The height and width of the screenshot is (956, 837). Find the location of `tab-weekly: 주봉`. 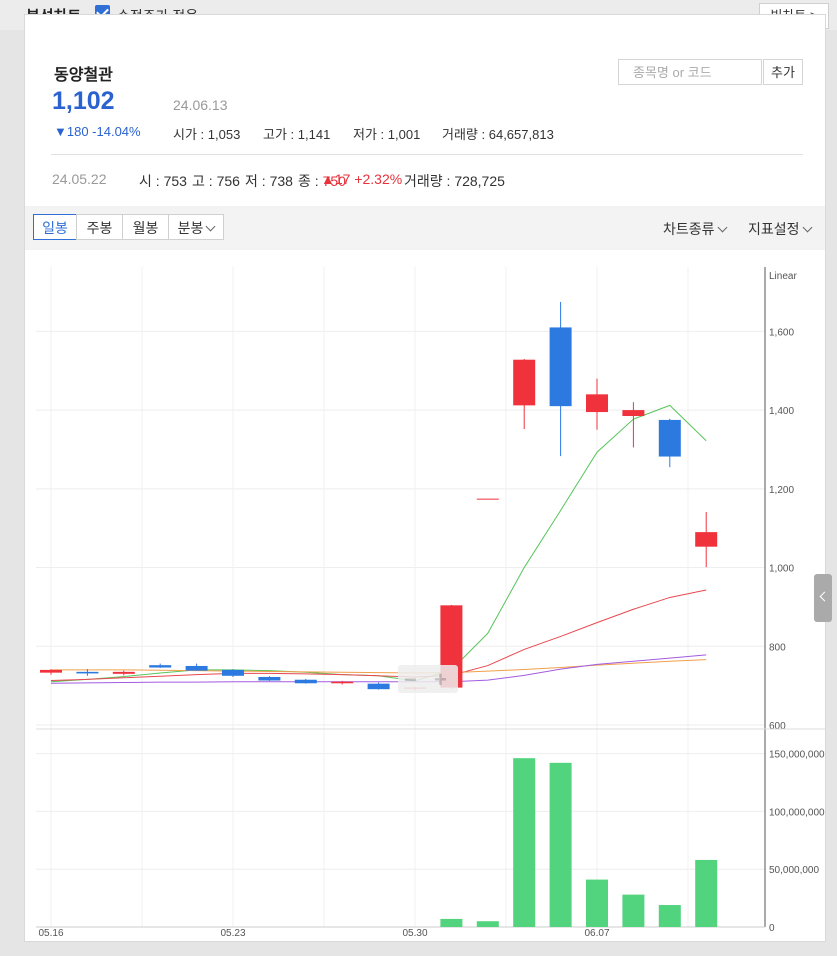

tab-weekly: 주봉 is located at coordinates (99, 227).